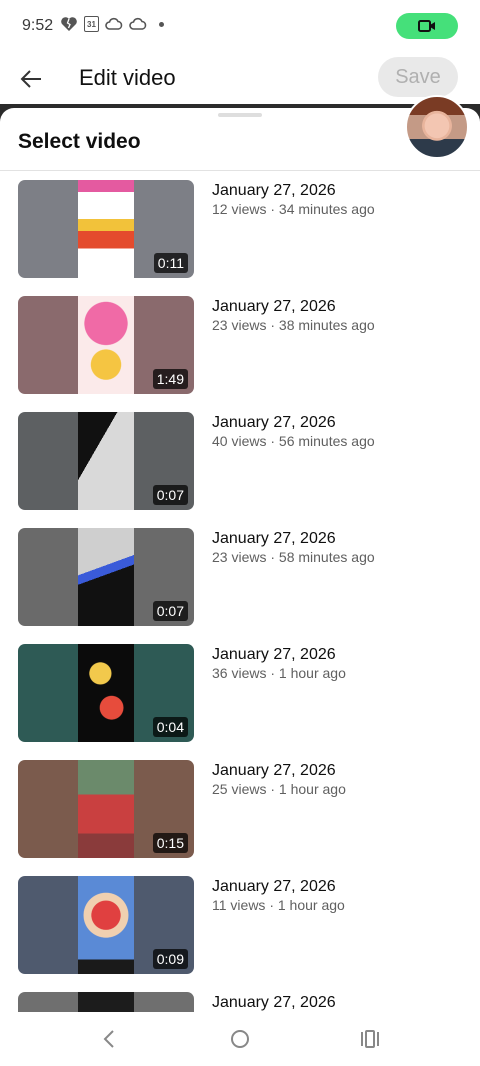  What do you see at coordinates (418, 77) in the screenshot?
I see `save-button: Save` at bounding box center [418, 77].